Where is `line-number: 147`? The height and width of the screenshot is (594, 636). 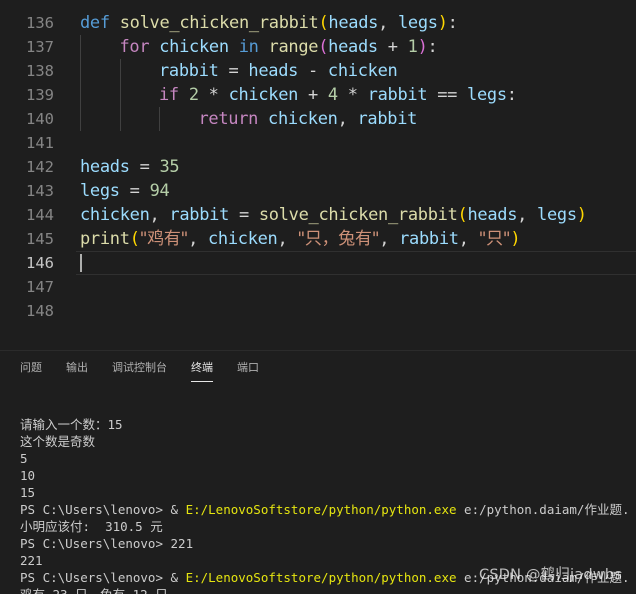 line-number: 147 is located at coordinates (40, 287).